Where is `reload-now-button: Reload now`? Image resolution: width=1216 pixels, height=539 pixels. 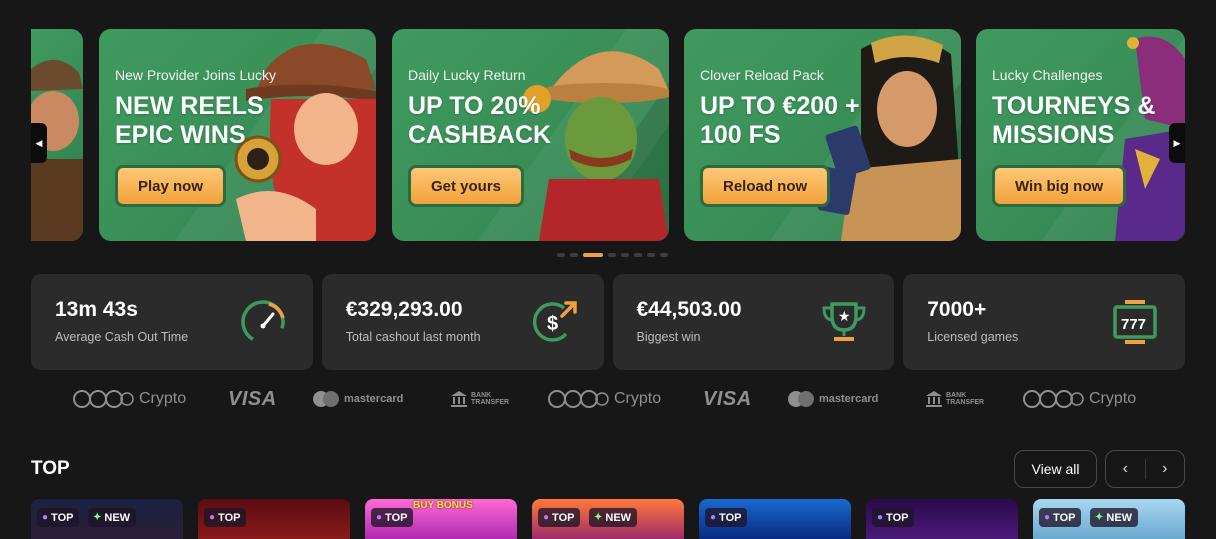 reload-now-button: Reload now is located at coordinates (765, 186).